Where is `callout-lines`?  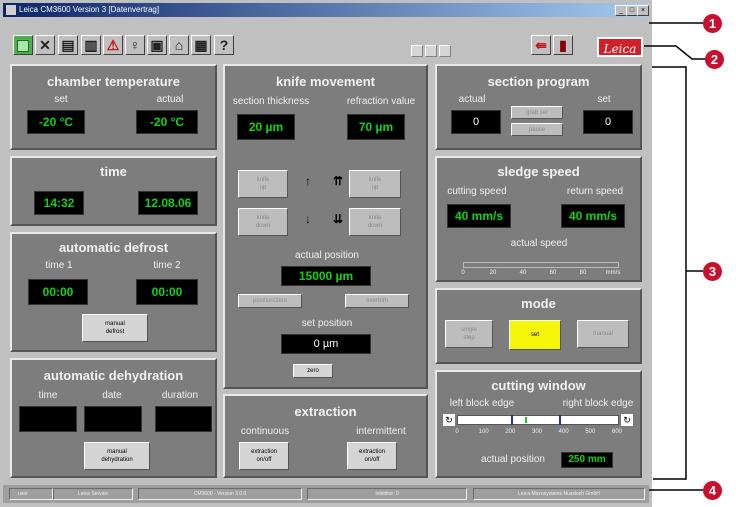
callout-lines is located at coordinates (675, 256).